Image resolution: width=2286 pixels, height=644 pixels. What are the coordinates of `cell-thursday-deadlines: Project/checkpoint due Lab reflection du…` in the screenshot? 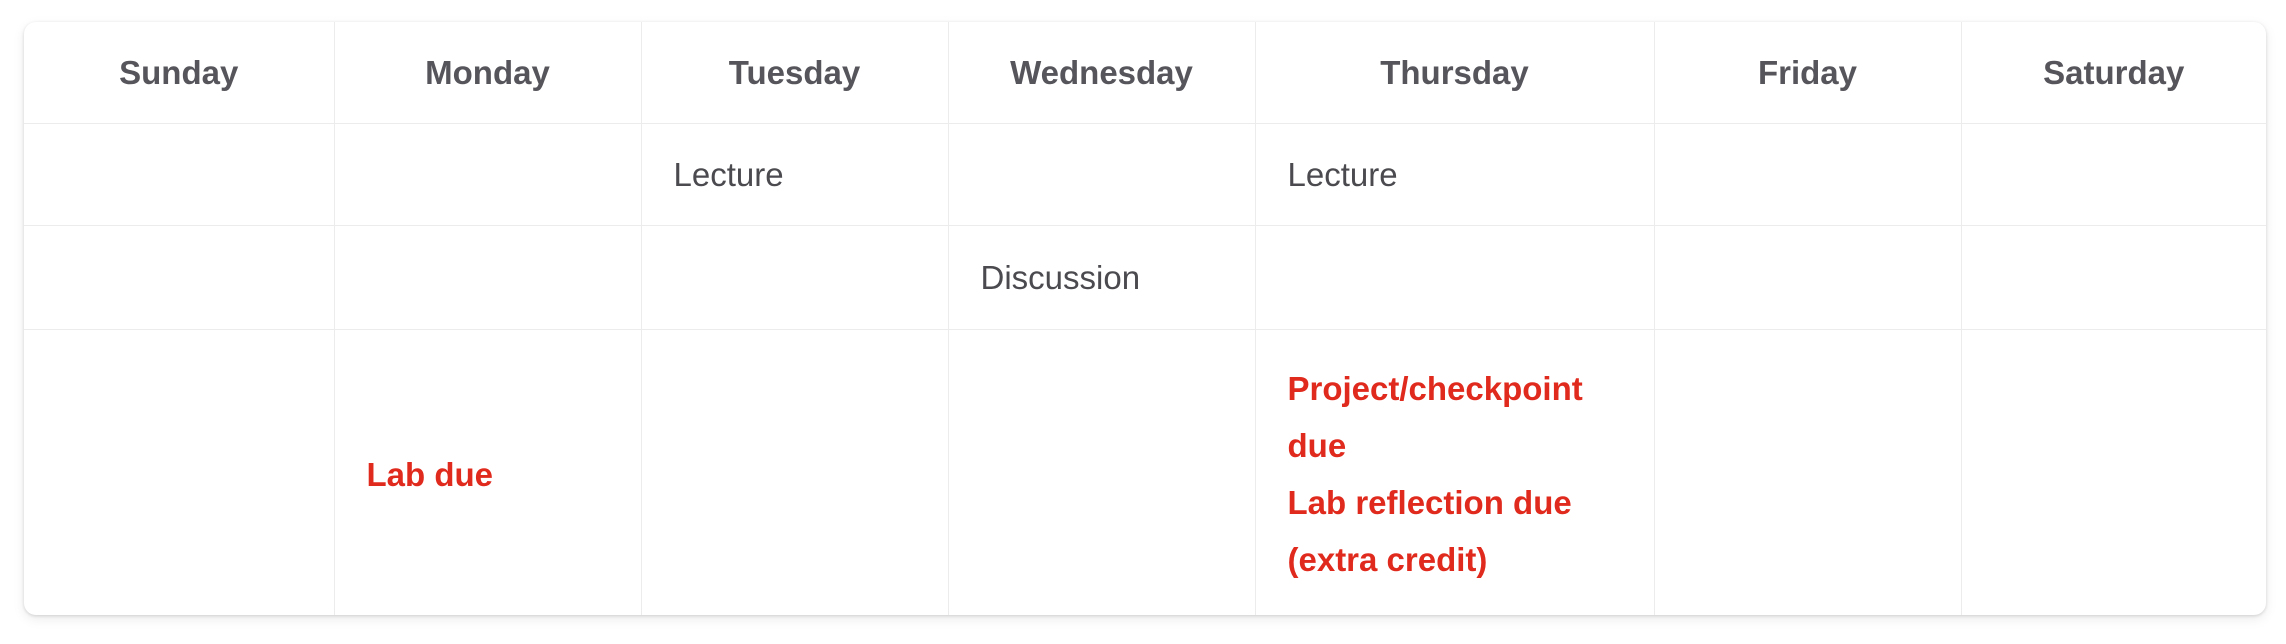 It's located at (1455, 472).